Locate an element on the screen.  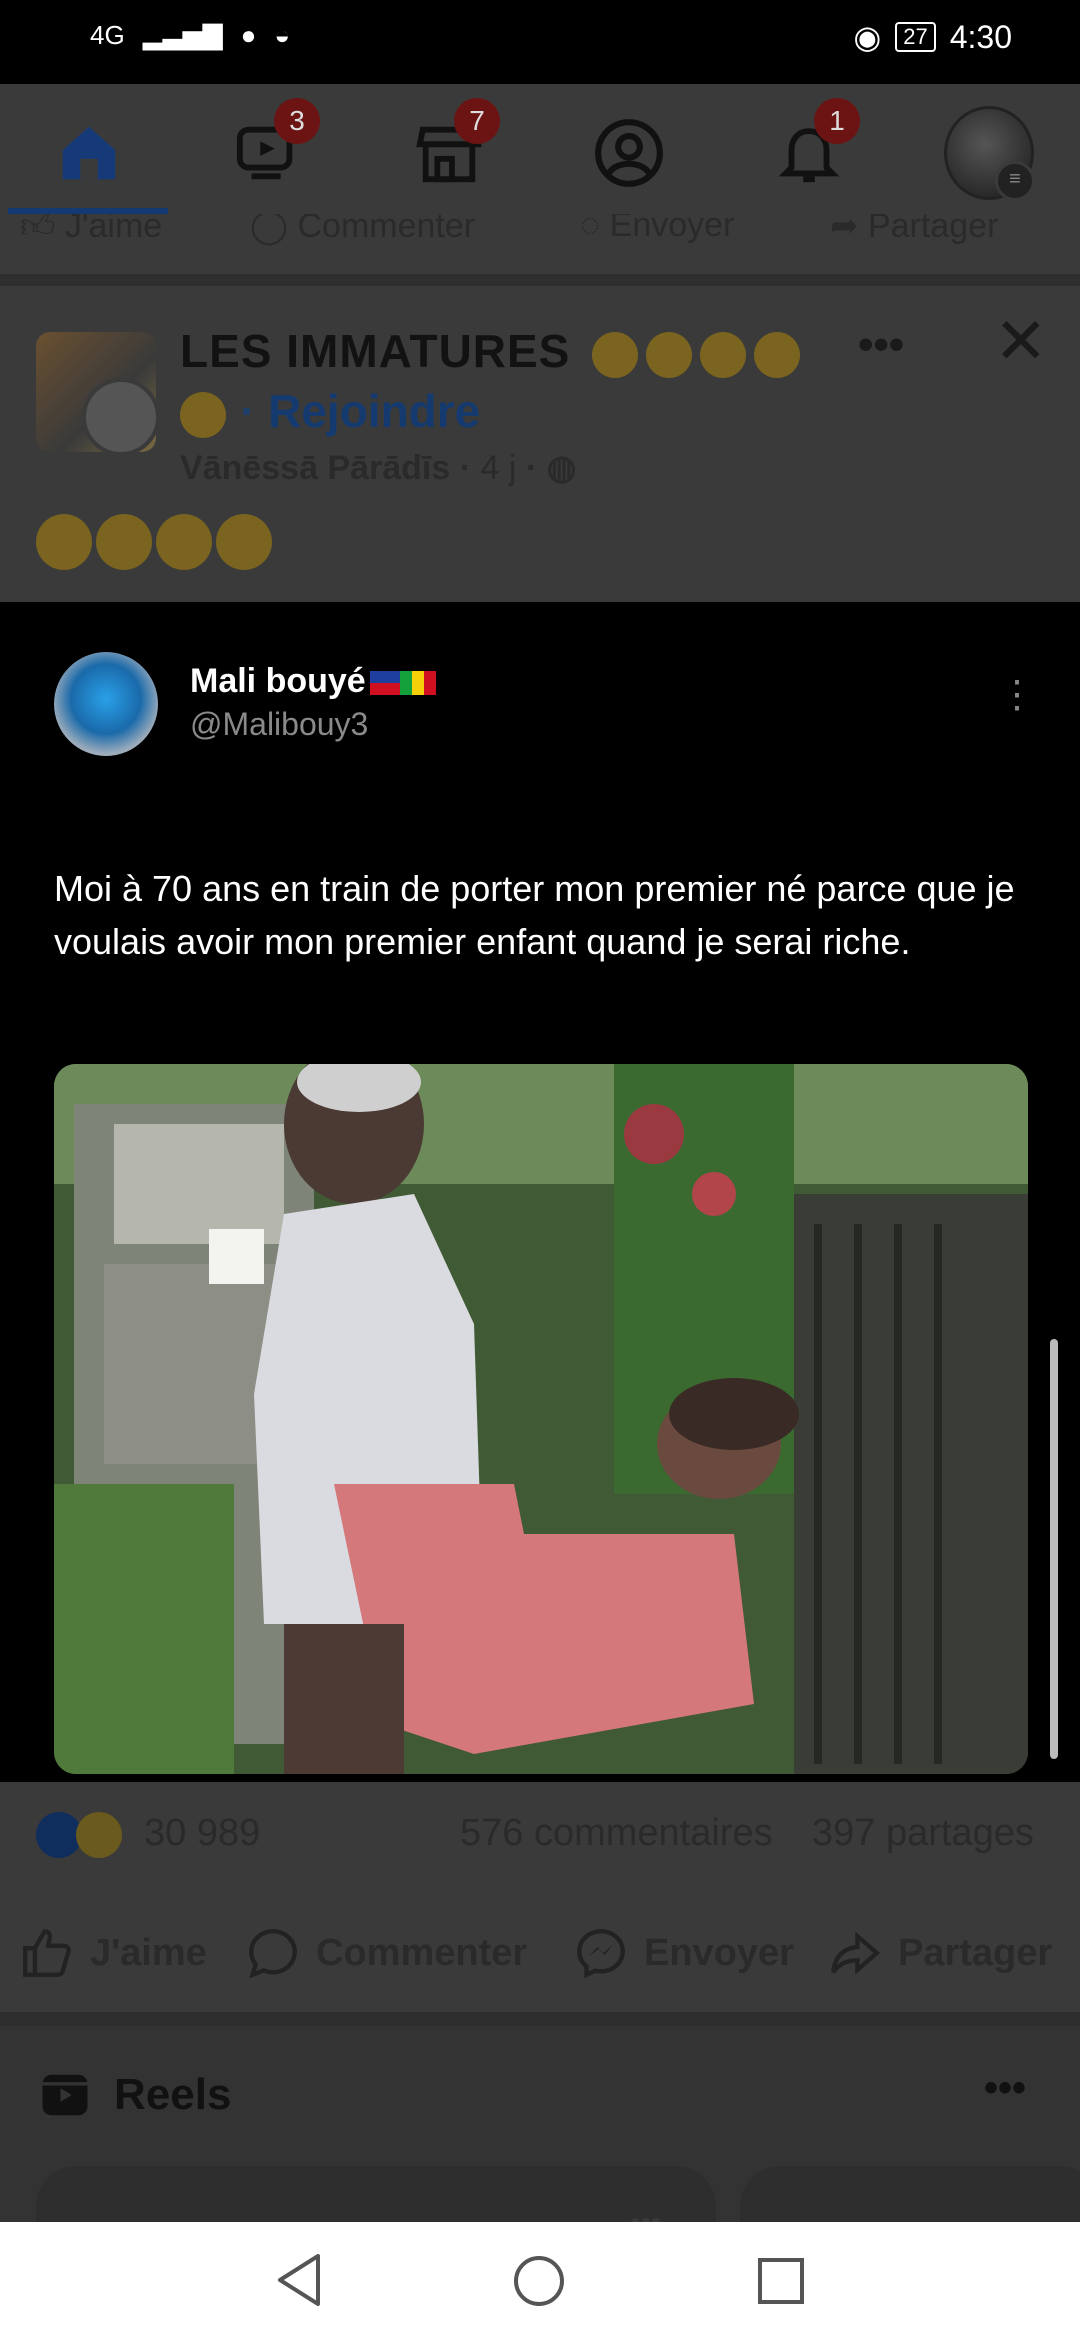
home-icon is located at coordinates (89, 153).